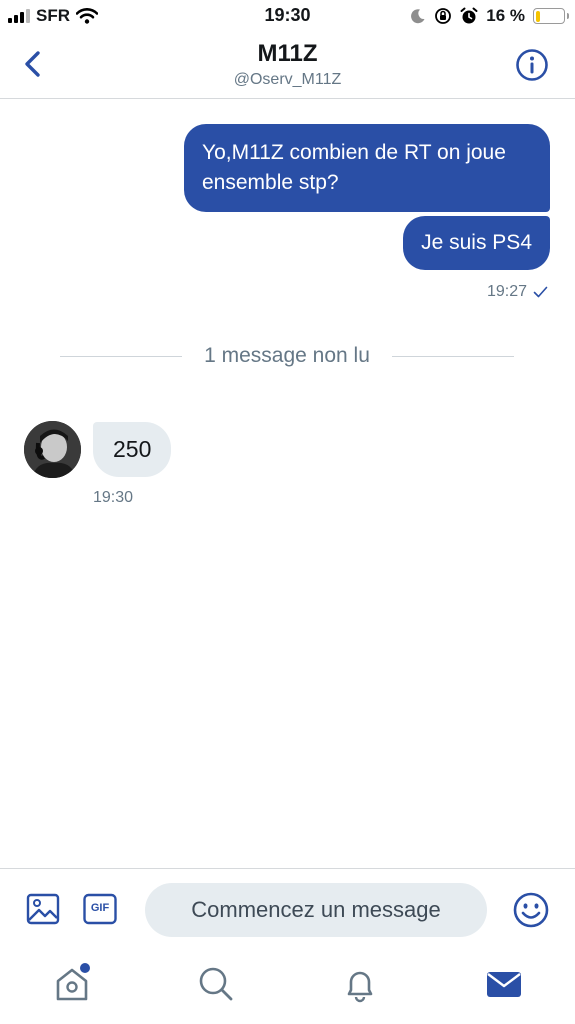  Describe the element at coordinates (360, 984) in the screenshot. I see `notifications-icon` at that location.